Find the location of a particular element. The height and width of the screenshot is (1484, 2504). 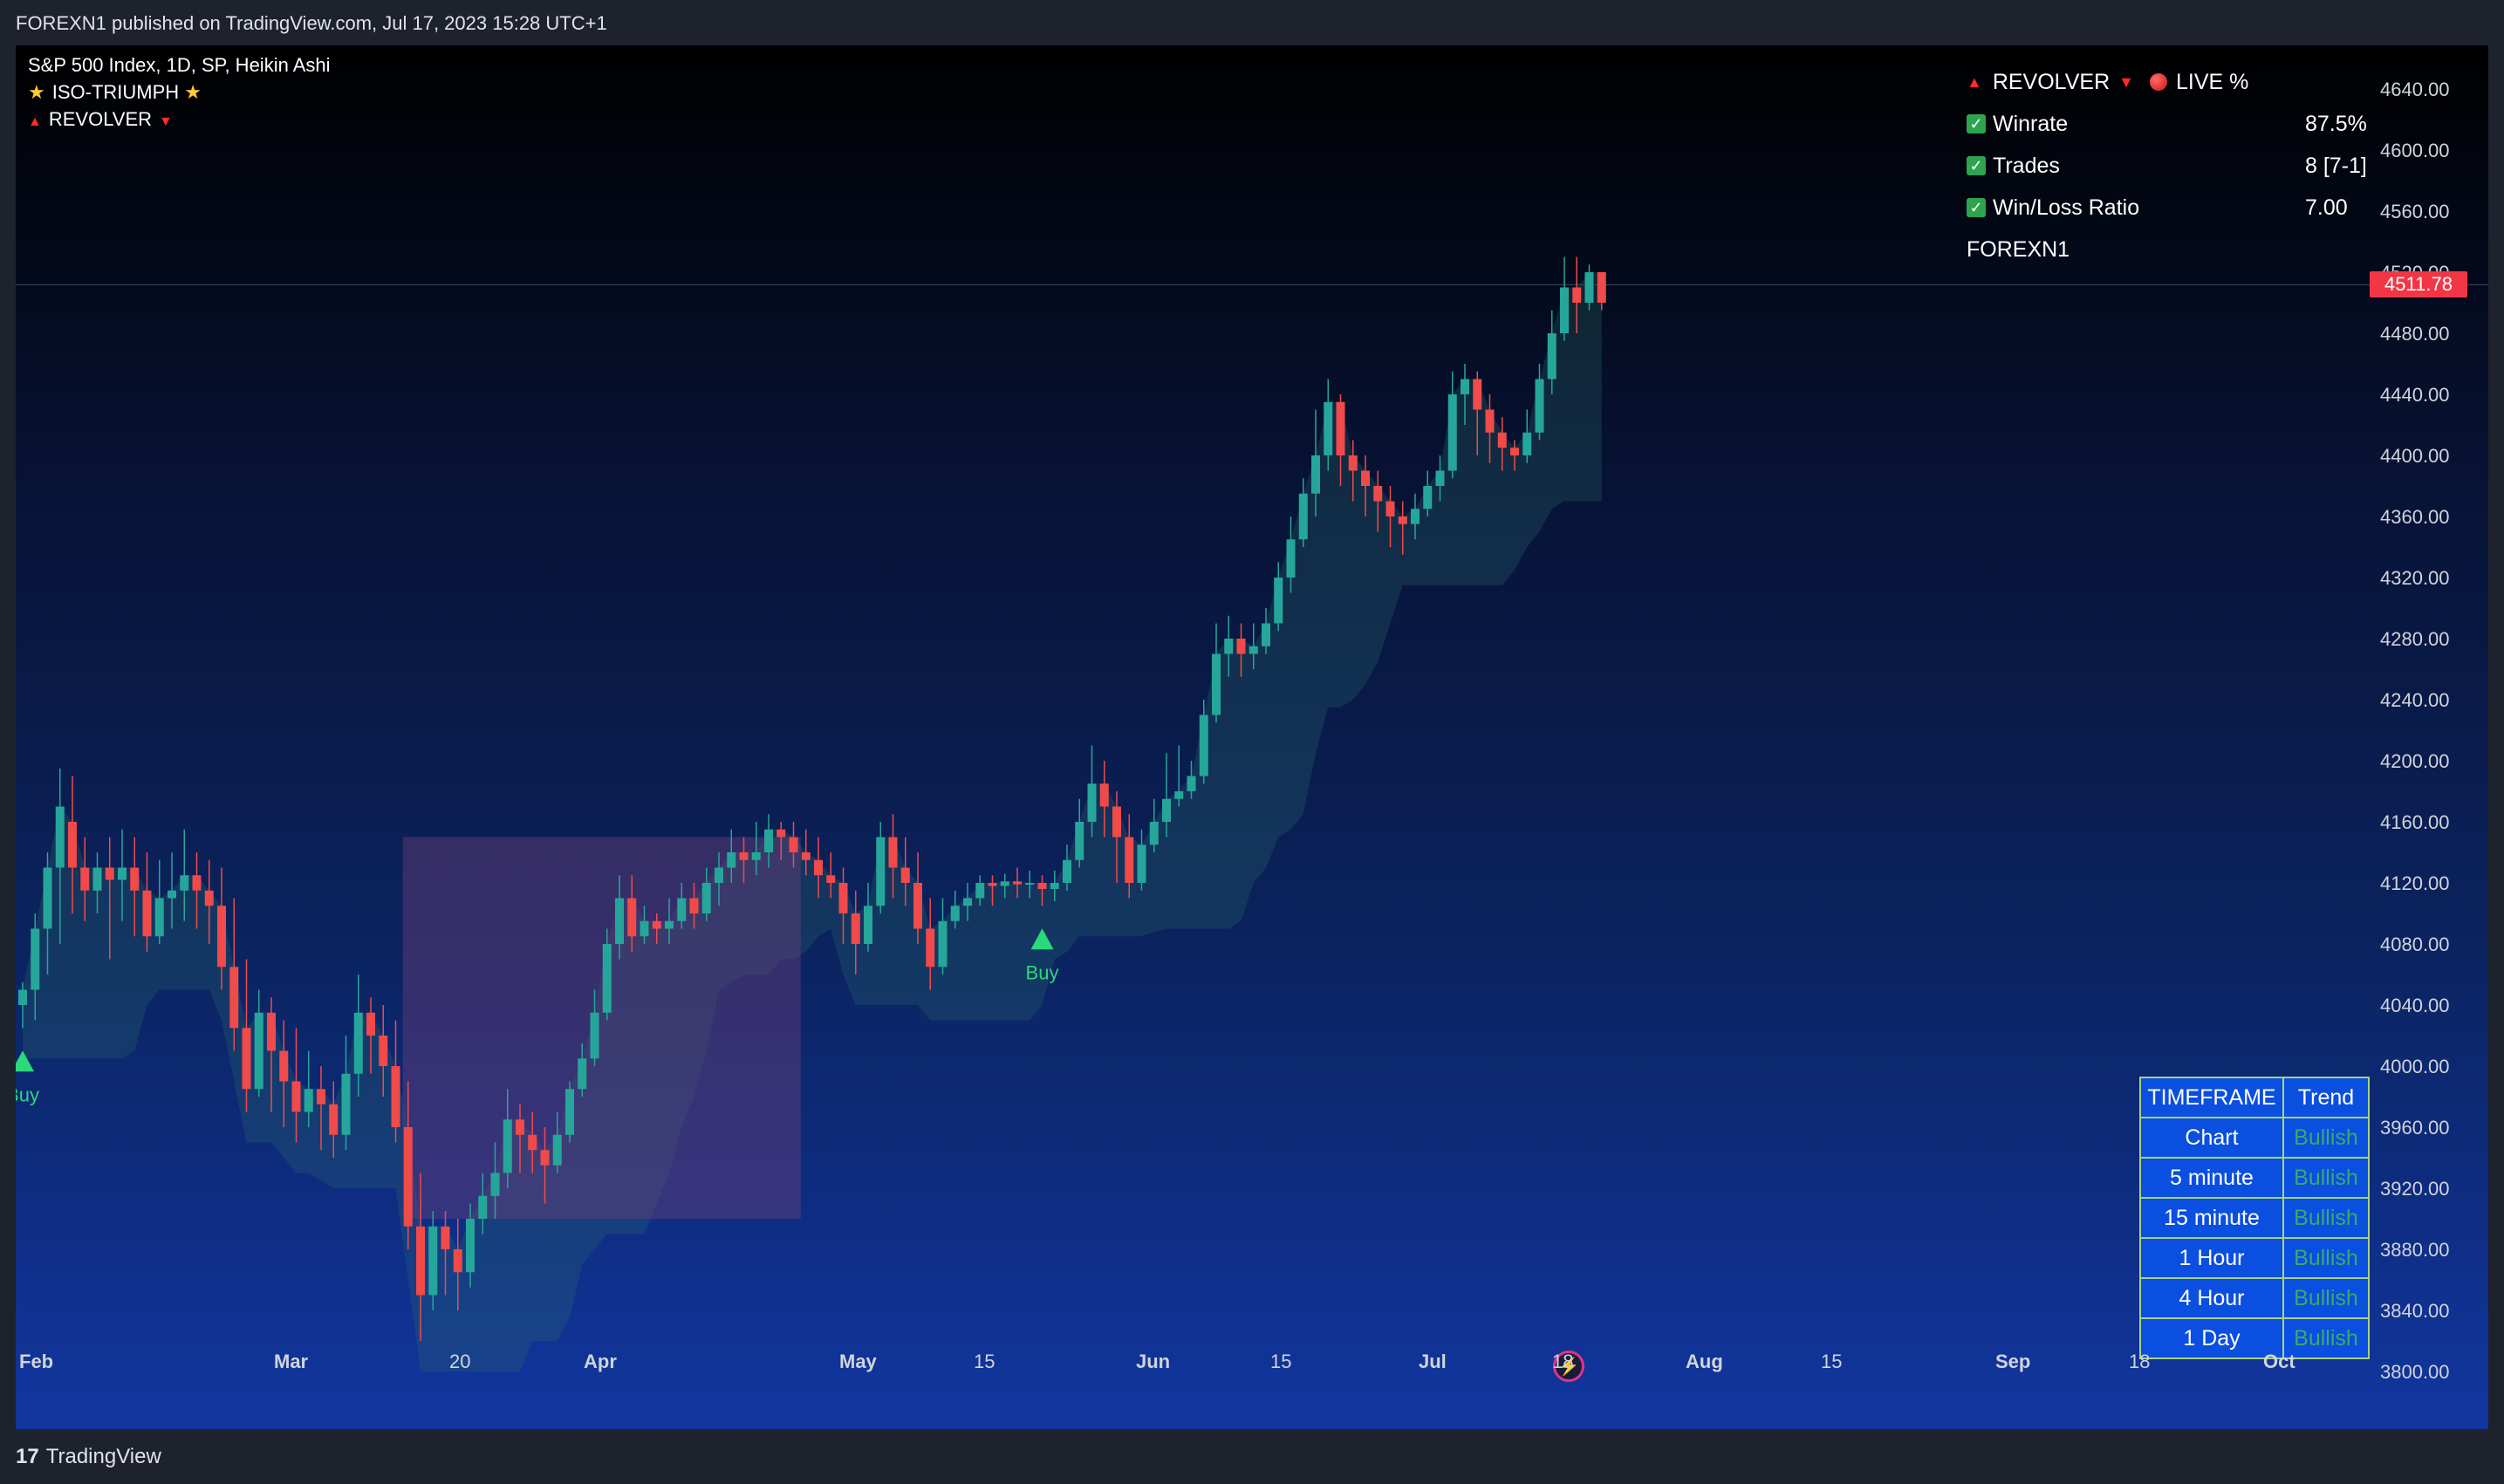

triangle-down-icon: ▼ is located at coordinates (166, 121).